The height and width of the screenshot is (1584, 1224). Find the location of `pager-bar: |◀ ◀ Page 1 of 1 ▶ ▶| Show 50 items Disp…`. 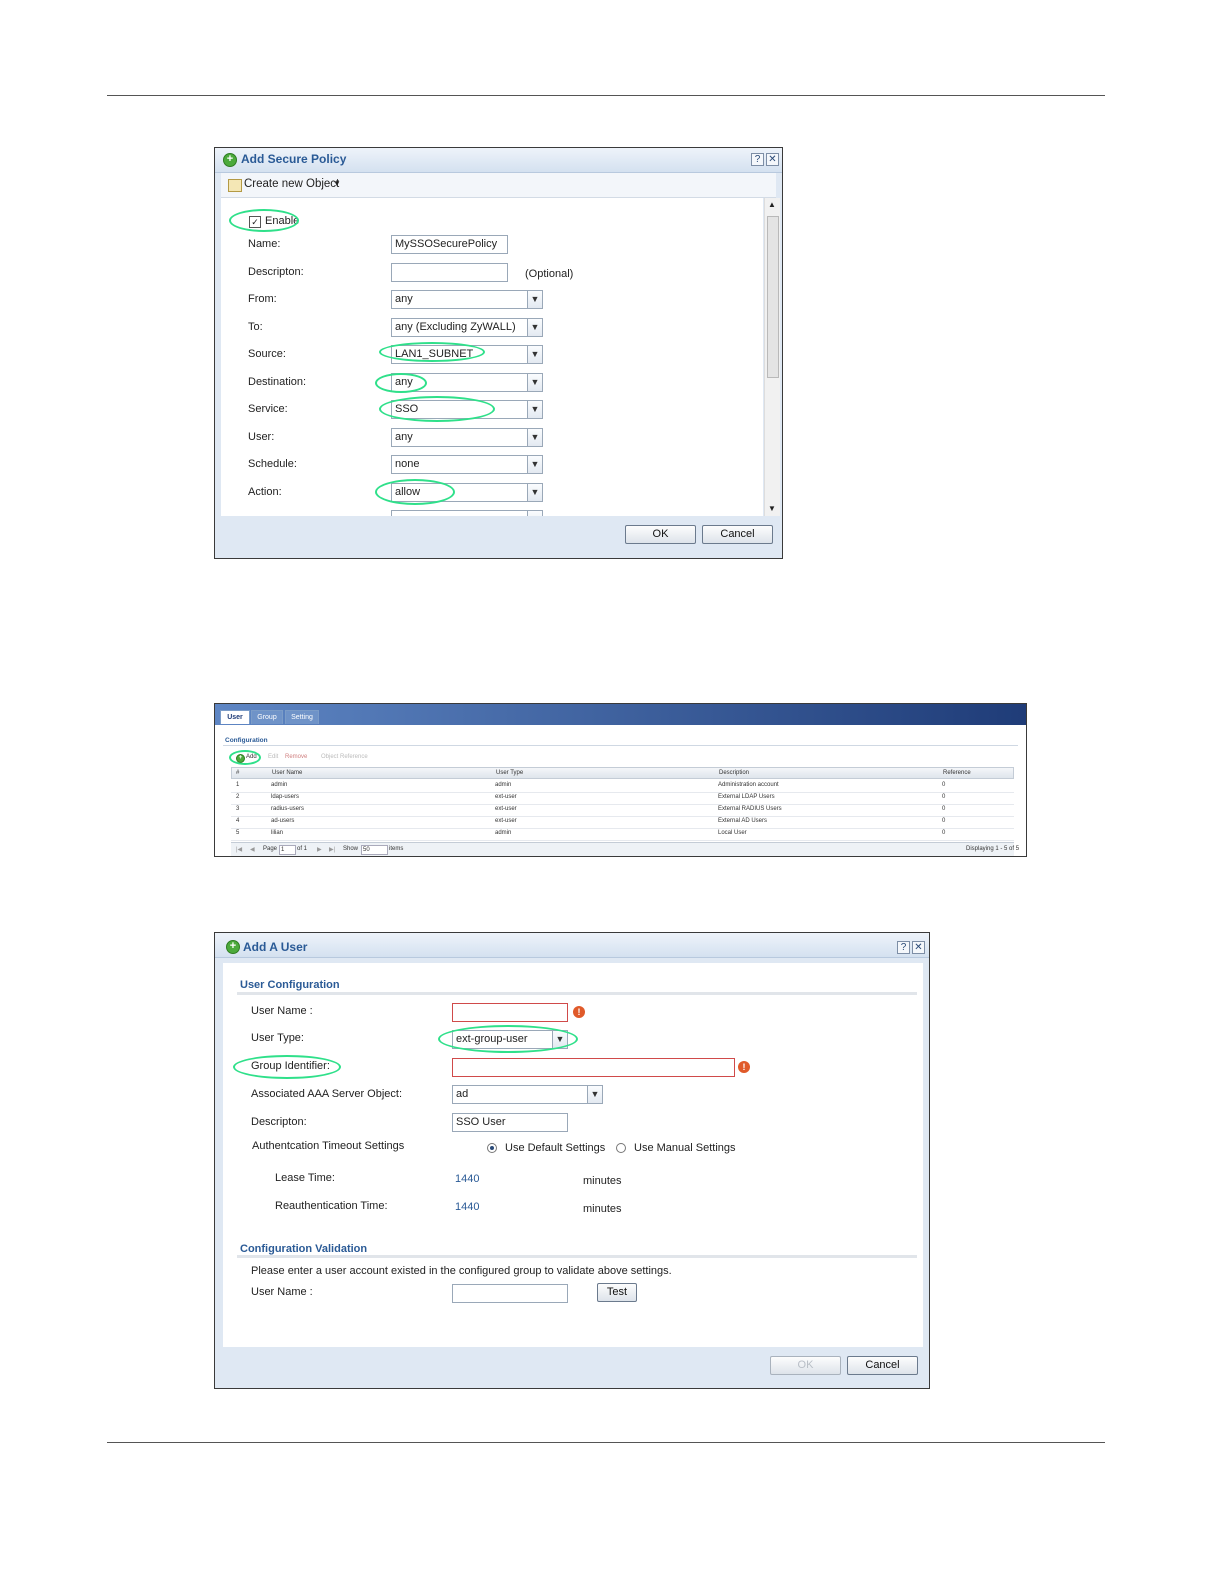

pager-bar: |◀ ◀ Page 1 of 1 ▶ ▶| Show 50 items Disp… is located at coordinates (625, 849).